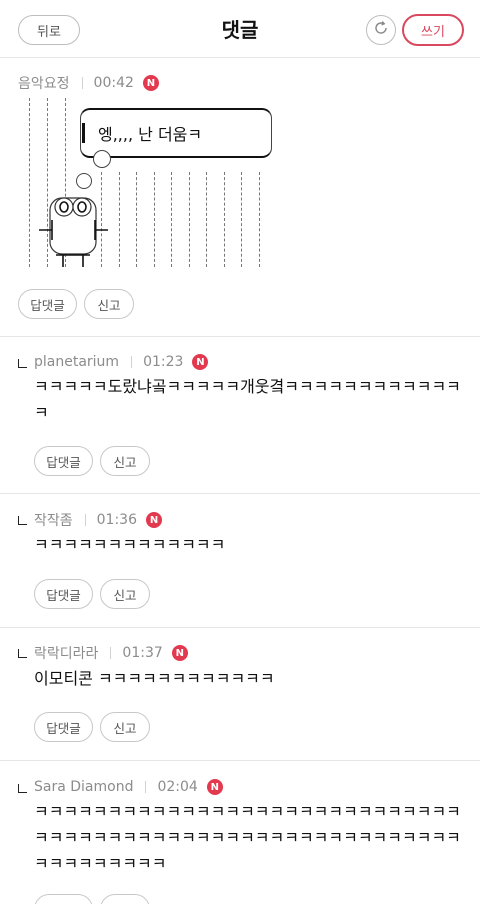 This screenshot has height=904, width=480. I want to click on comment-author: 음악요정, so click(44, 83).